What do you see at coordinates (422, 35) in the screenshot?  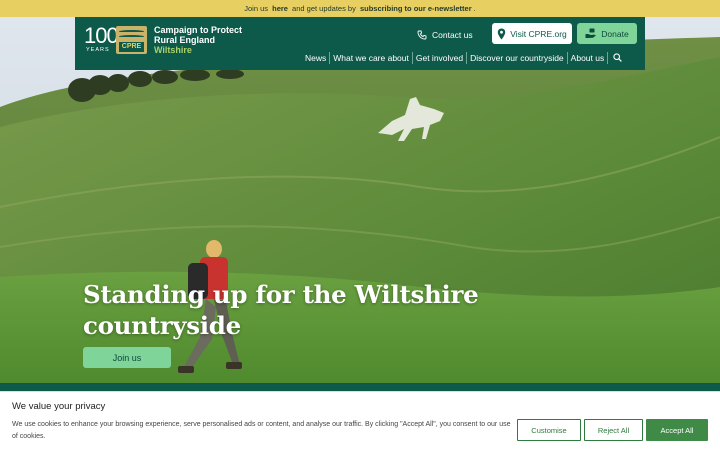 I see `phone-icon` at bounding box center [422, 35].